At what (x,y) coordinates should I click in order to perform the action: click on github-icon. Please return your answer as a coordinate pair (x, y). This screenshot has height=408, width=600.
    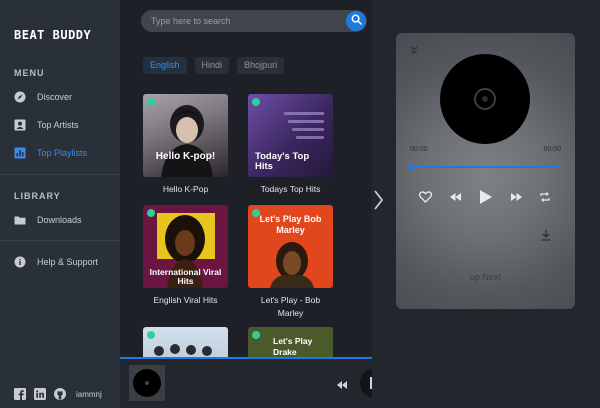
    Looking at the image, I should click on (60, 394).